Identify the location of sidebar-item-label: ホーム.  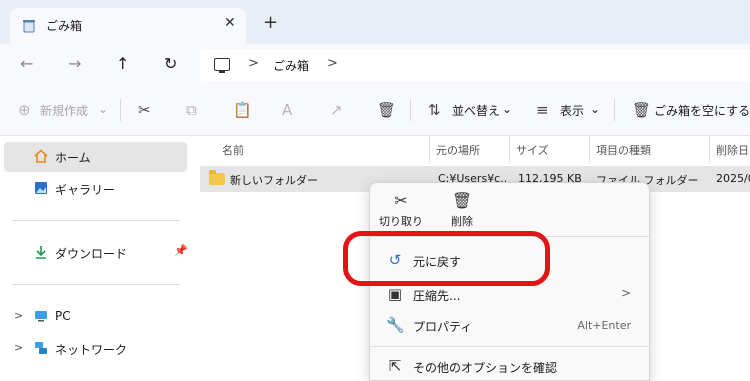
(73, 158).